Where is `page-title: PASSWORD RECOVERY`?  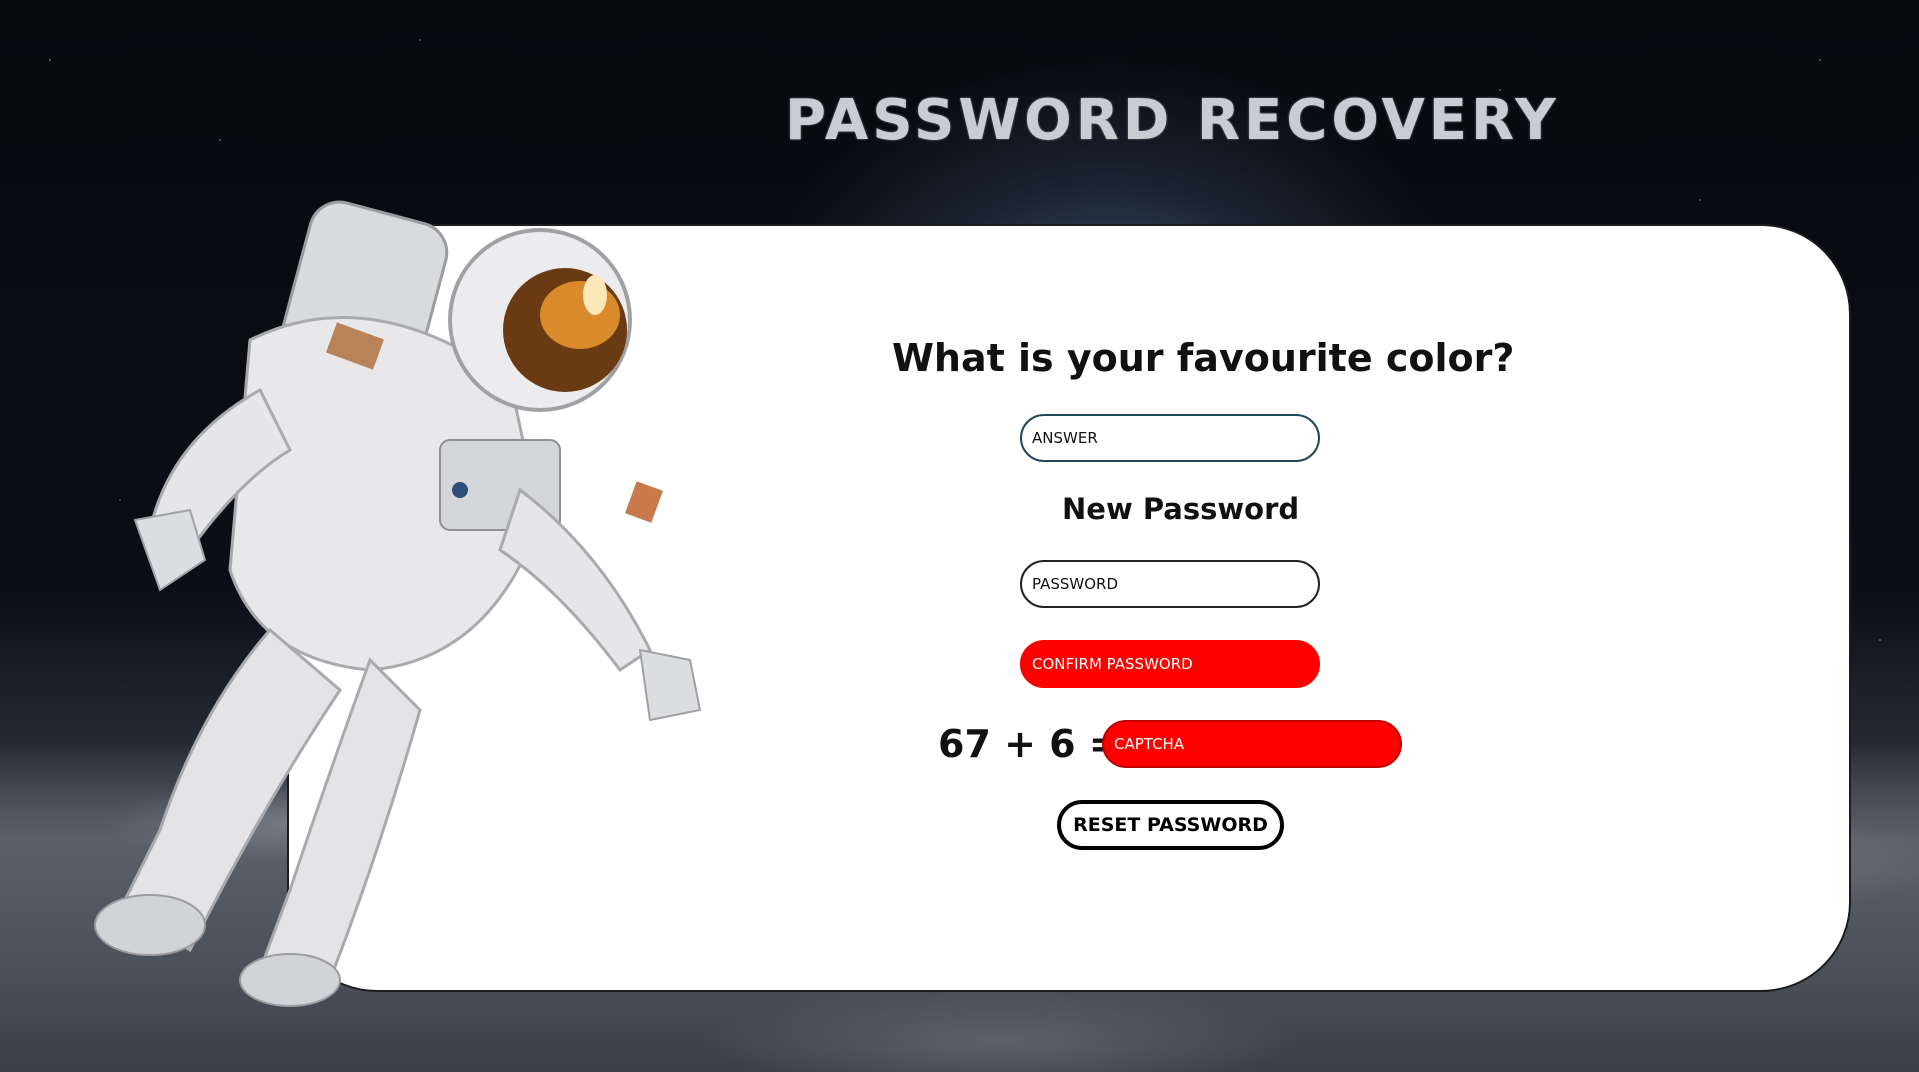
page-title: PASSWORD RECOVERY is located at coordinates (1172, 120).